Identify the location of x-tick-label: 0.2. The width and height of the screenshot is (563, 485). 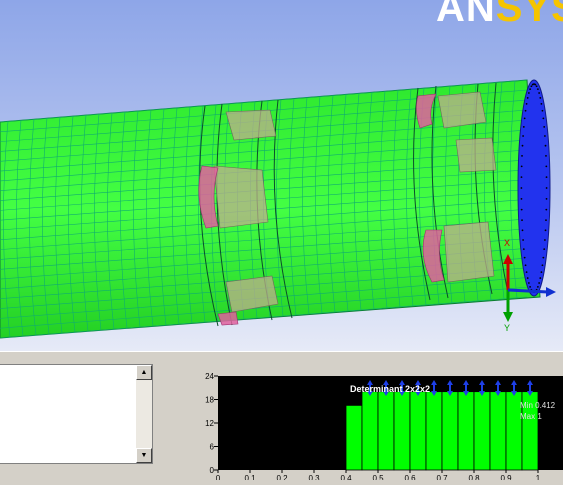
(282, 477).